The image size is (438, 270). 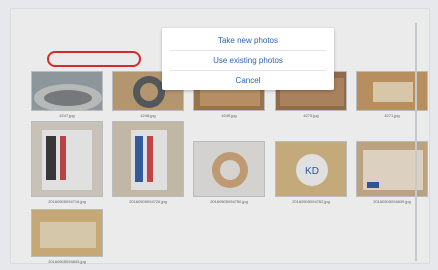 What do you see at coordinates (248, 80) in the screenshot?
I see `cancel-option: Cancel` at bounding box center [248, 80].